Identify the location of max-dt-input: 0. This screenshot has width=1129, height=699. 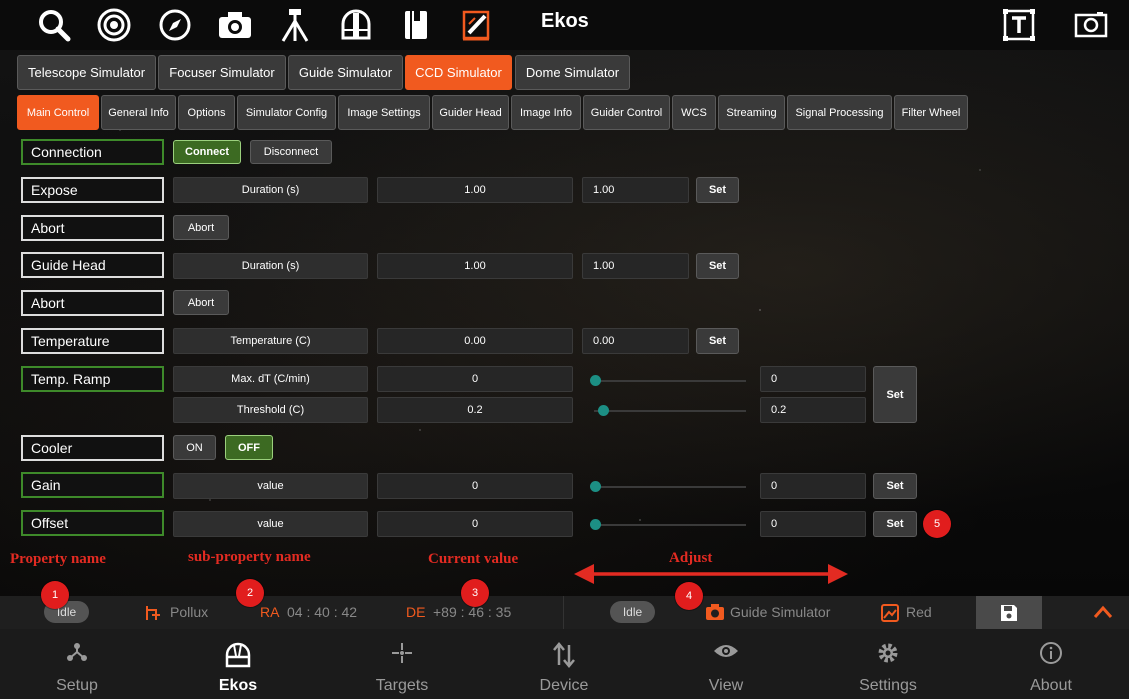
(813, 379).